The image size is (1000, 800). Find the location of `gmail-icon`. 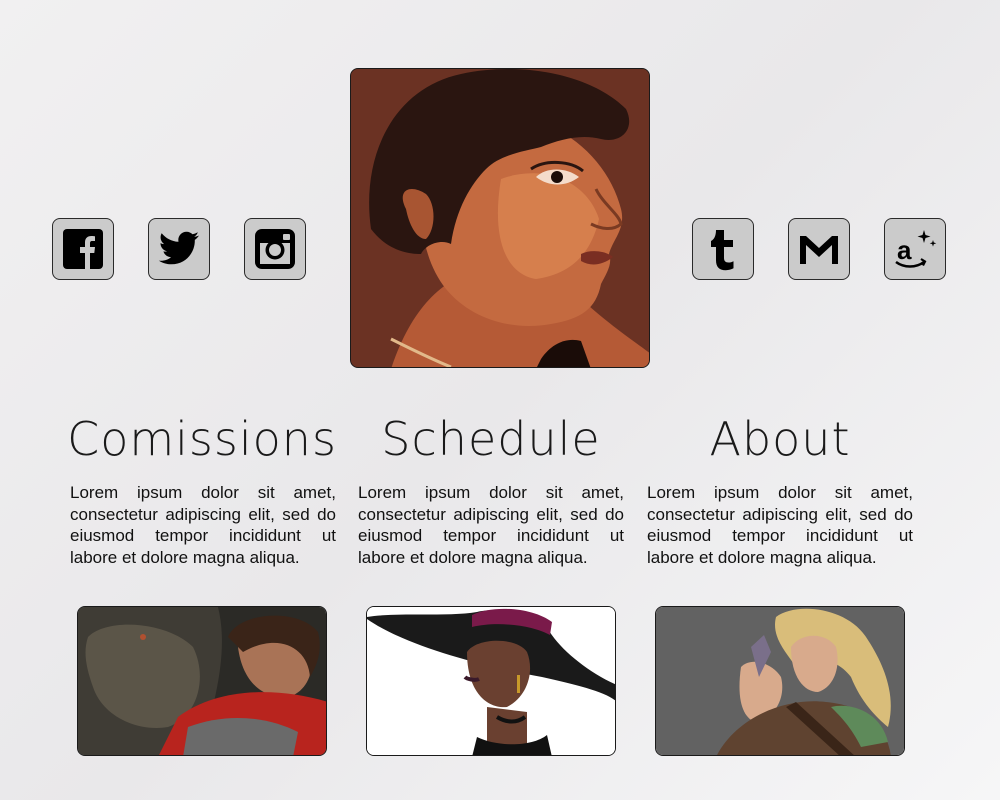

gmail-icon is located at coordinates (819, 250).